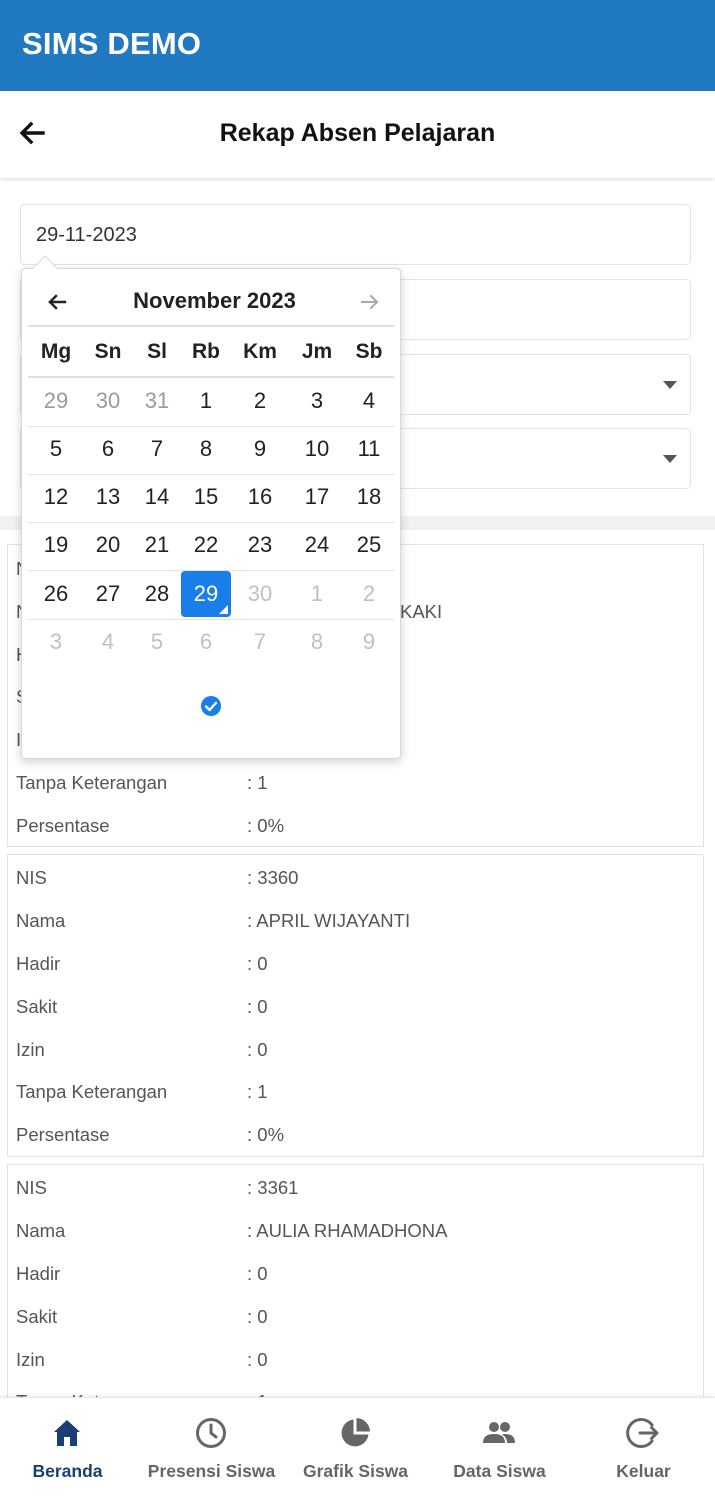  What do you see at coordinates (369, 449) in the screenshot?
I see `day-cell: 11` at bounding box center [369, 449].